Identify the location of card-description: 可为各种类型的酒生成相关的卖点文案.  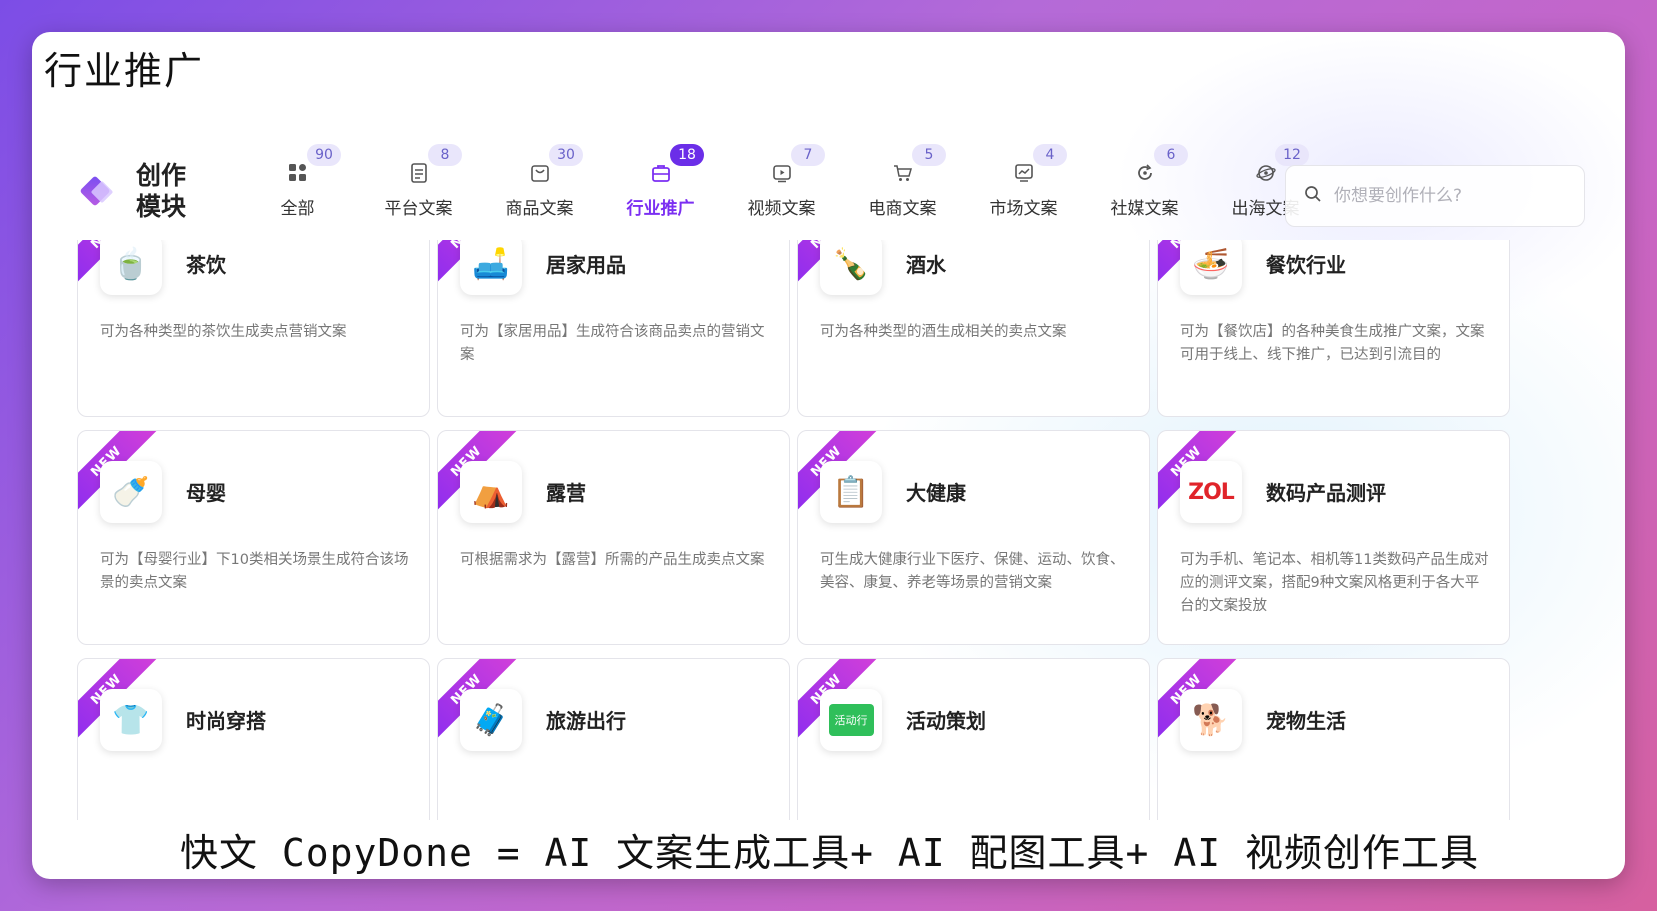
(943, 332).